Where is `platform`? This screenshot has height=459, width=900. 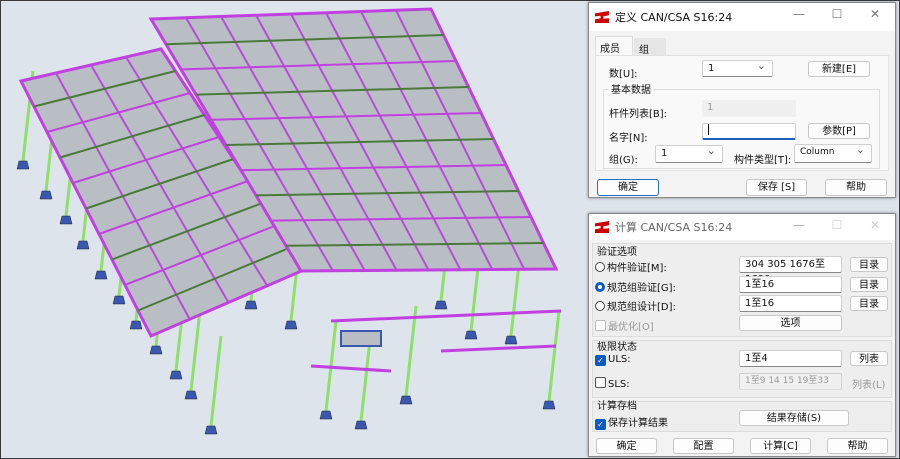
platform is located at coordinates (361, 338).